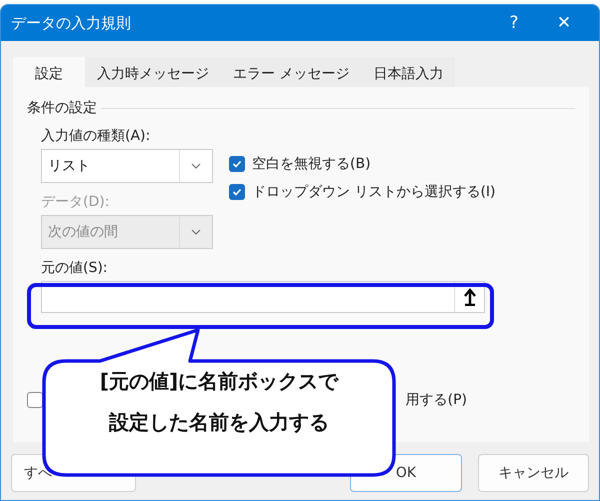  Describe the element at coordinates (153, 72) in the screenshot. I see `tab: 入力時メッセージ` at that location.